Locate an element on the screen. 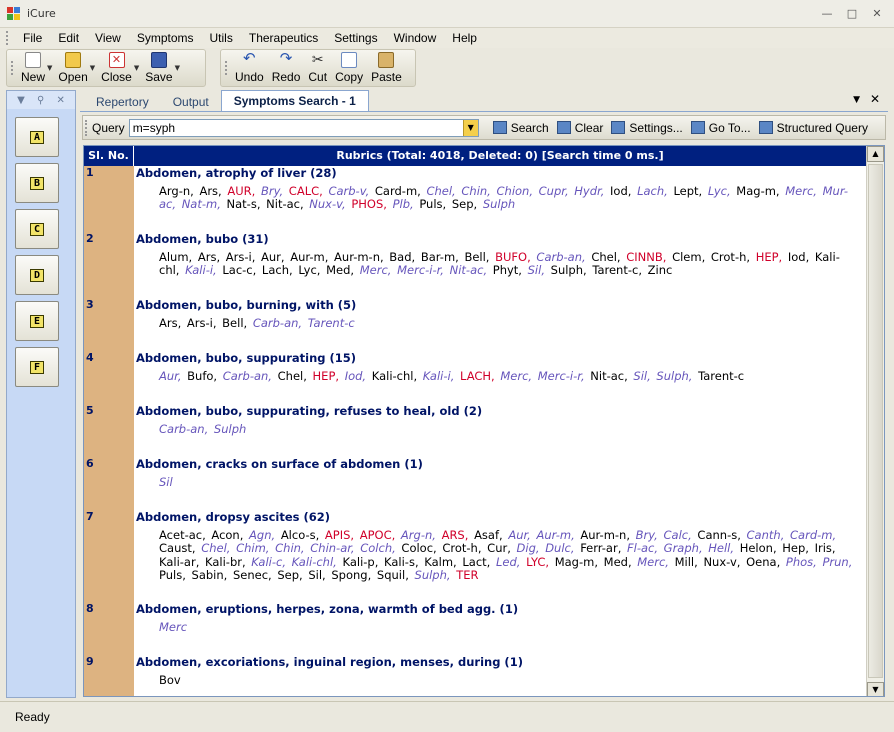 This screenshot has width=894, height=732. copy-button: Copy is located at coordinates (349, 68).